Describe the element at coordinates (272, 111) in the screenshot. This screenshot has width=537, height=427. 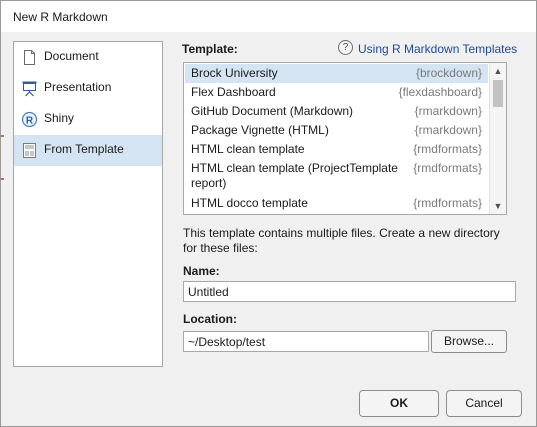
I see `template-name: GitHub Document (Markdown)` at that location.